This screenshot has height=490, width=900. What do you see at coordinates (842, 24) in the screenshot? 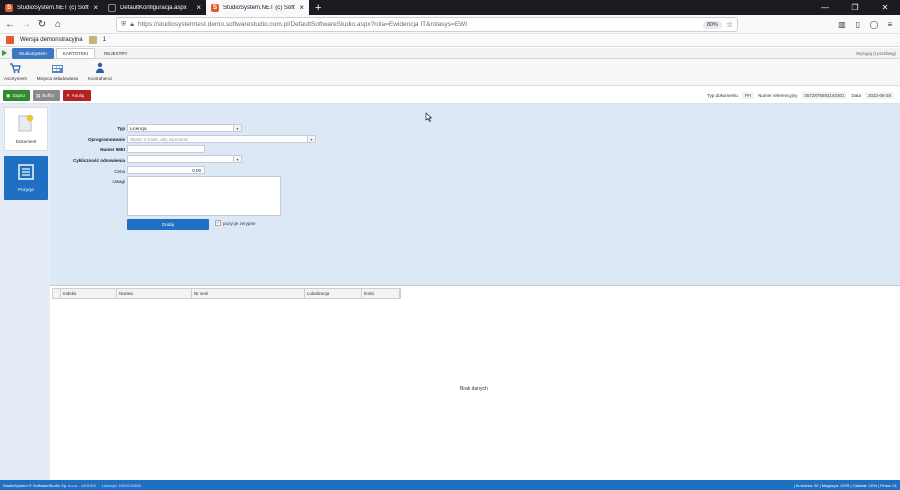
I see `library-icon: ▥` at bounding box center [842, 24].